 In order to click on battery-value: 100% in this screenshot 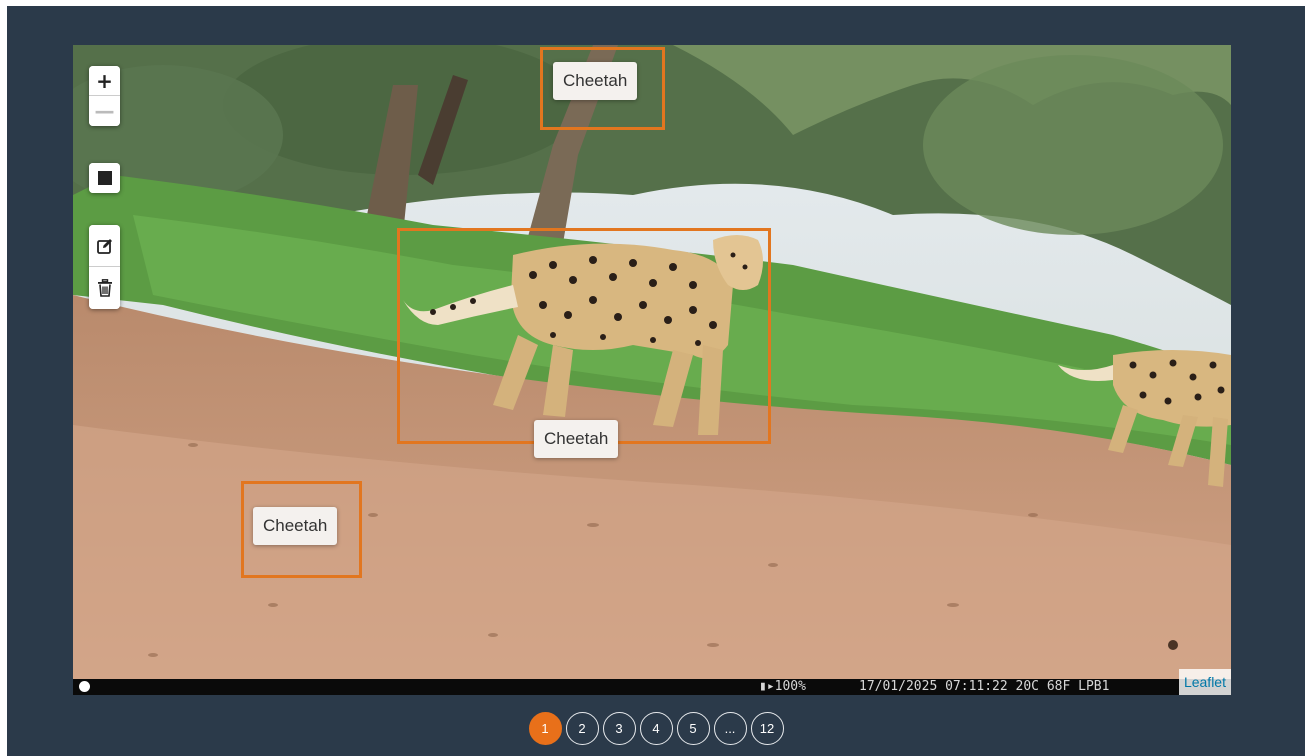, I will do `click(790, 686)`.